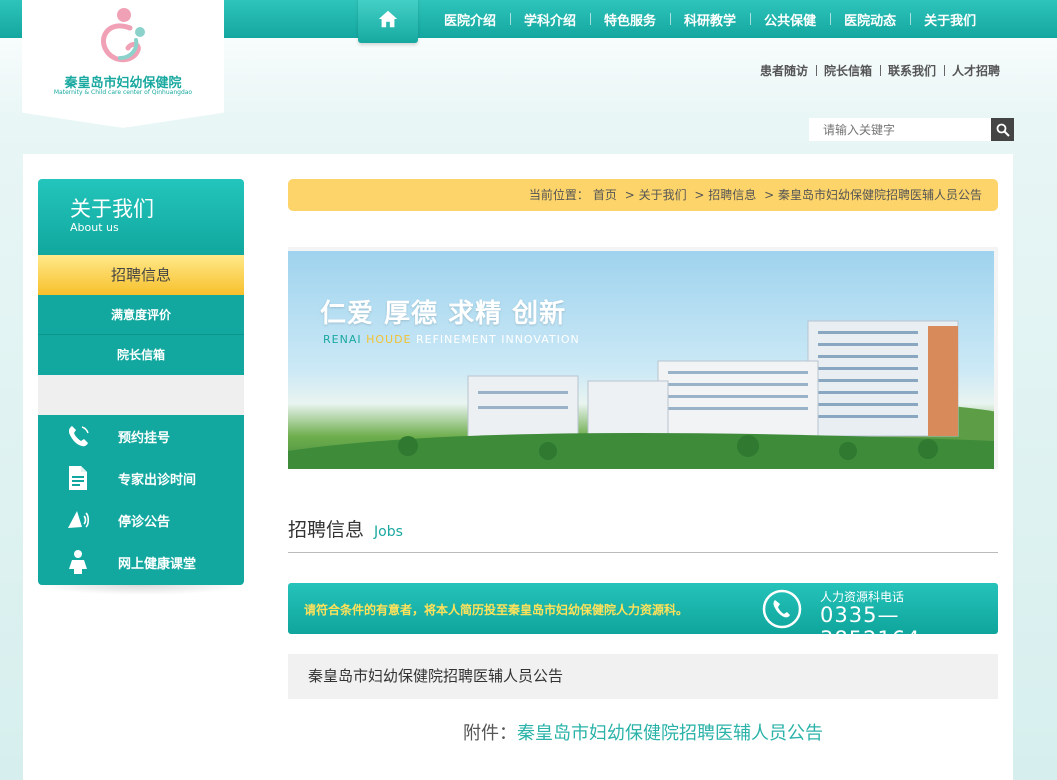 The image size is (1057, 780). What do you see at coordinates (550, 19) in the screenshot?
I see `nav-item-departments: 学科介绍` at bounding box center [550, 19].